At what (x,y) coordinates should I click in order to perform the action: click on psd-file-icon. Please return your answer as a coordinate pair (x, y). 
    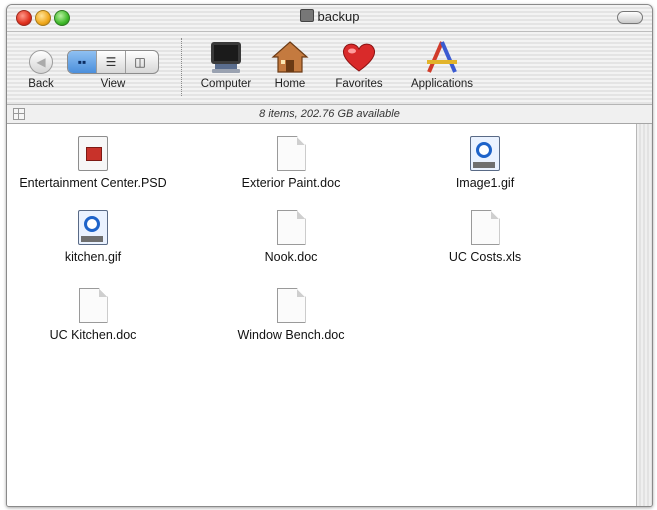
    Looking at the image, I should click on (93, 153).